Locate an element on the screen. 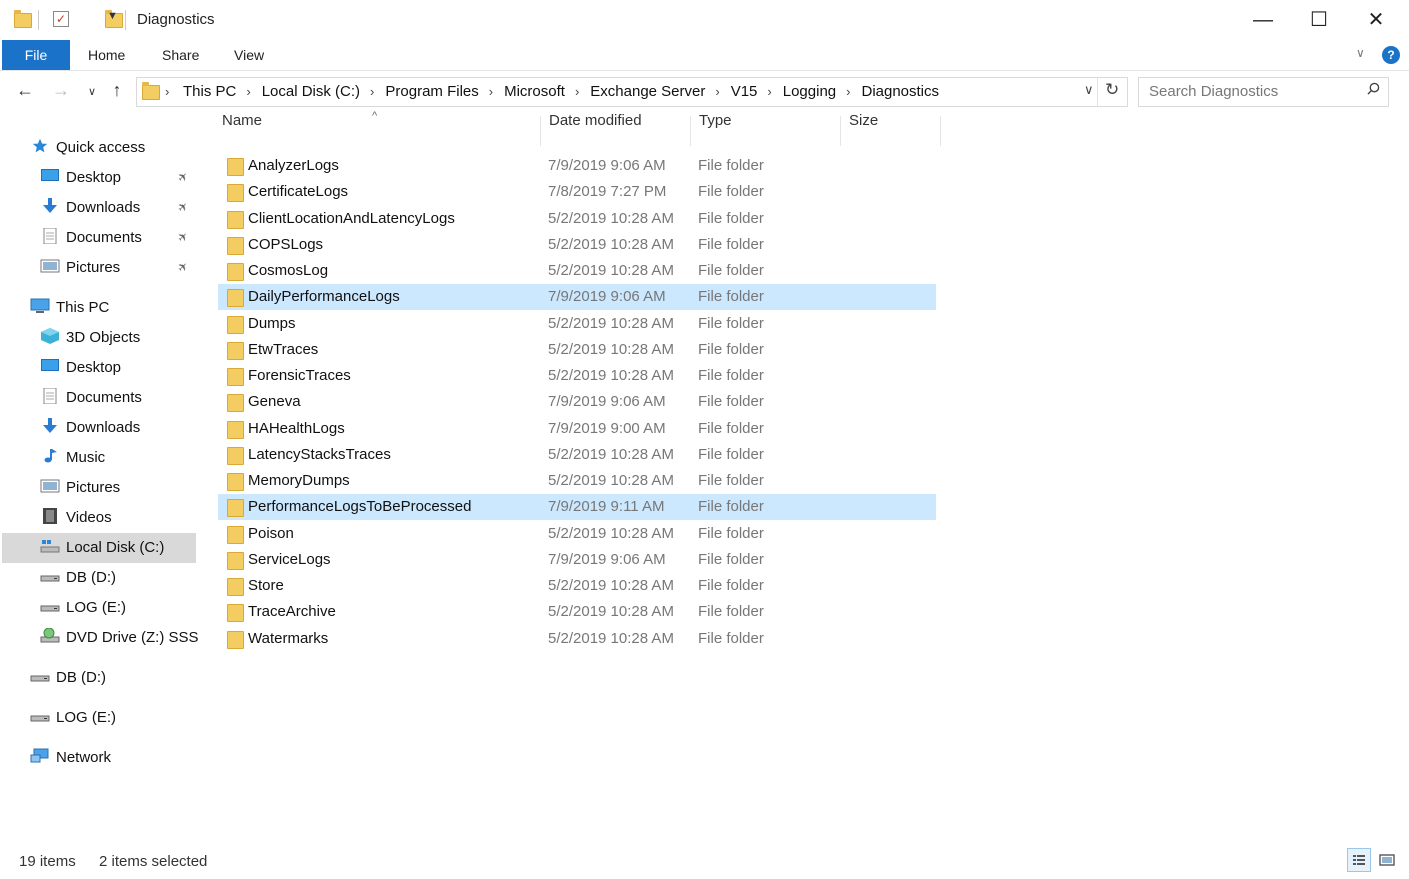 Image resolution: width=1409 pixels, height=879 pixels. back-button: ← is located at coordinates (25, 90).